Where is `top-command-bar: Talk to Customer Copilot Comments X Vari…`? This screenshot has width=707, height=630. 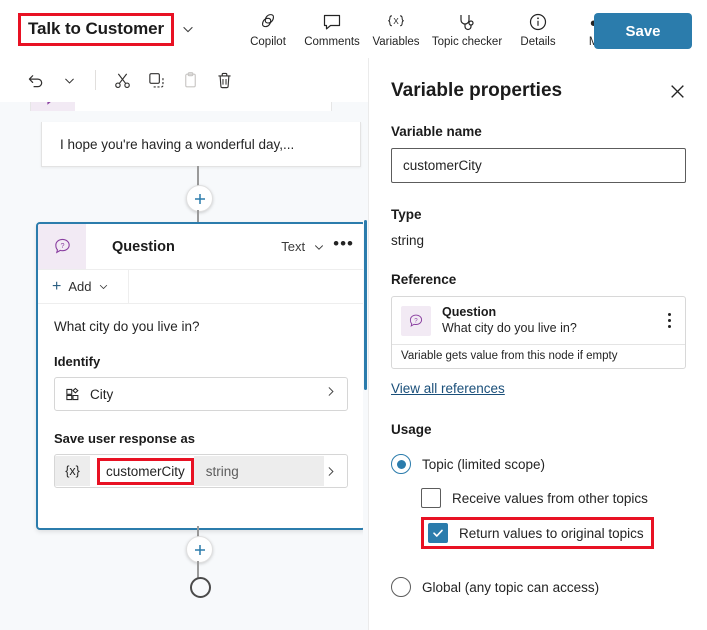
top-command-bar: Talk to Customer Copilot Comments X Vari… is located at coordinates (353, 29).